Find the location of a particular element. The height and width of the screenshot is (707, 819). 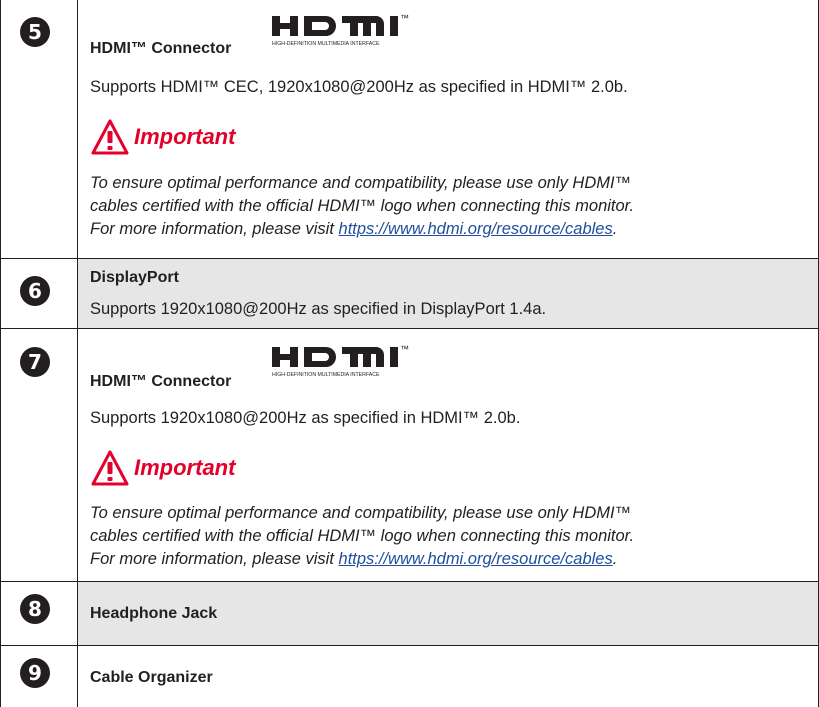

item-title: Cable Organizer is located at coordinates (151, 677).